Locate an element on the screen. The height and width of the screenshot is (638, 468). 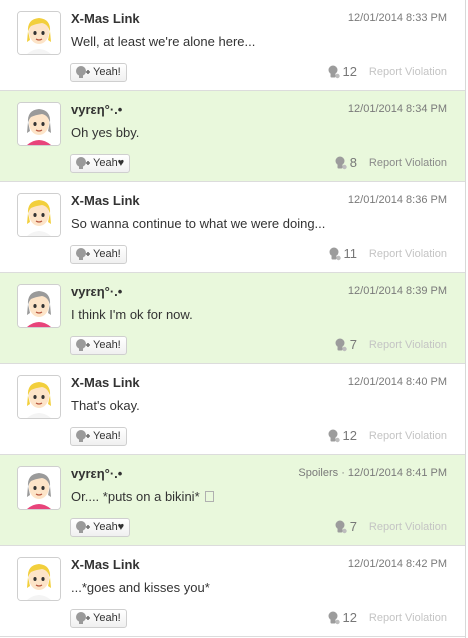
post-timestamp: 12/01/2014 8:41 PM is located at coordinates (397, 473).